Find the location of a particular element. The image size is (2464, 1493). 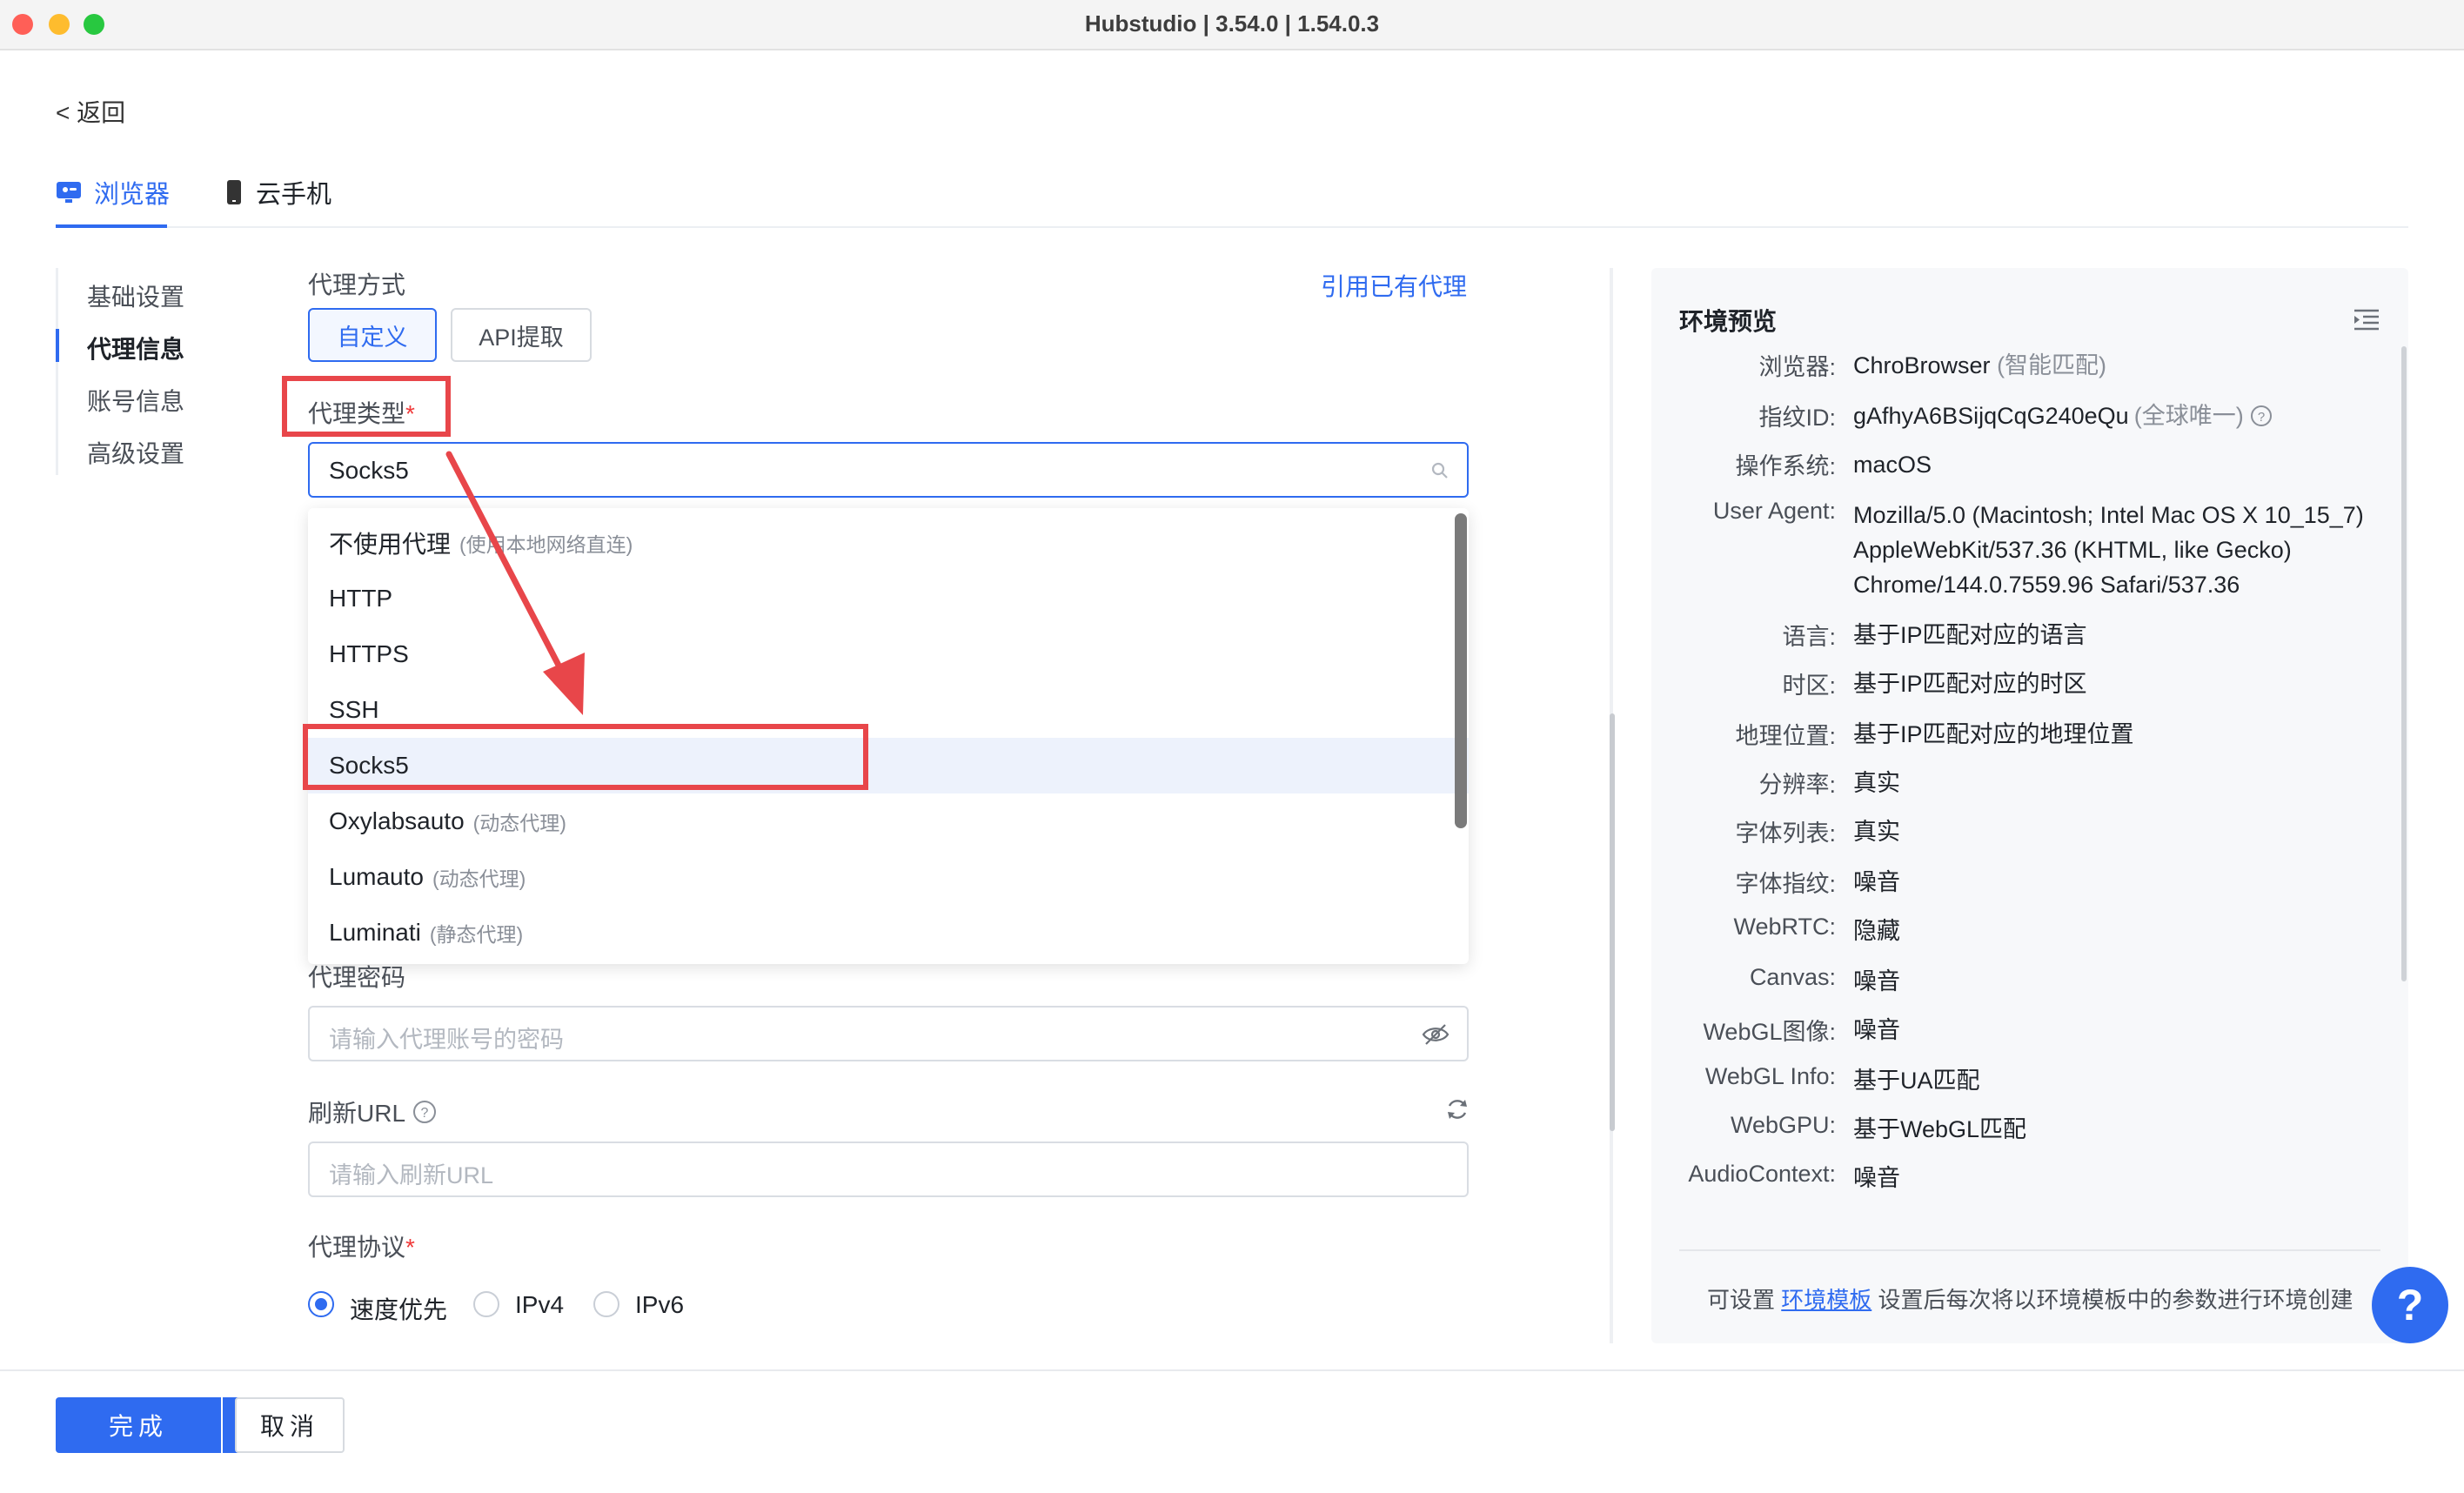

preview-value-canvas: 噪音 is located at coordinates (1876, 981).